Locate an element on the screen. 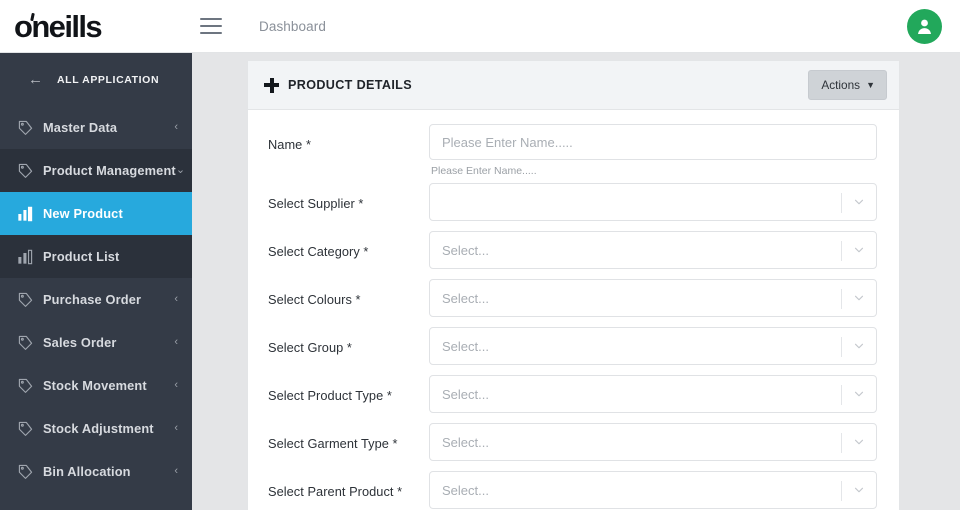 This screenshot has height=510, width=960. select-supplier-control is located at coordinates (653, 204).